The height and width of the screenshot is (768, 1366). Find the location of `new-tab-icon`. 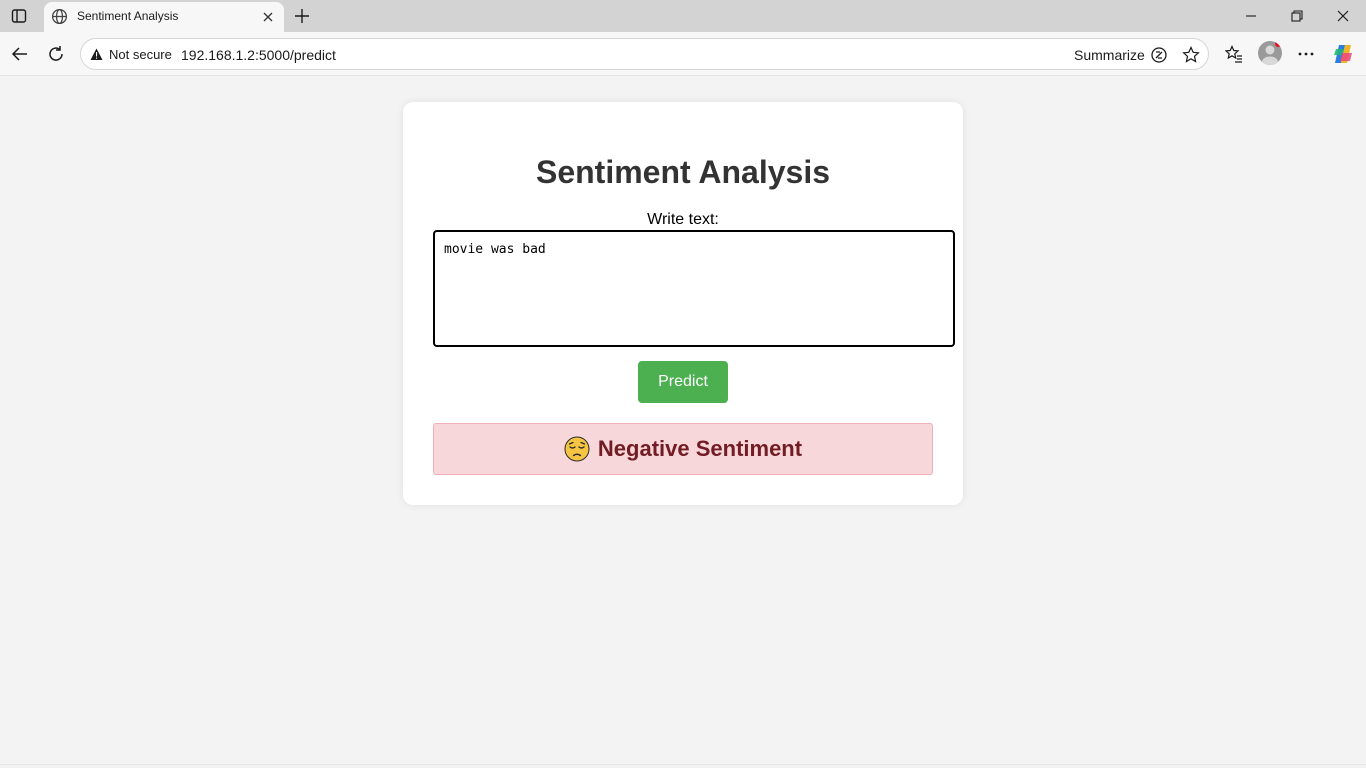

new-tab-icon is located at coordinates (302, 16).